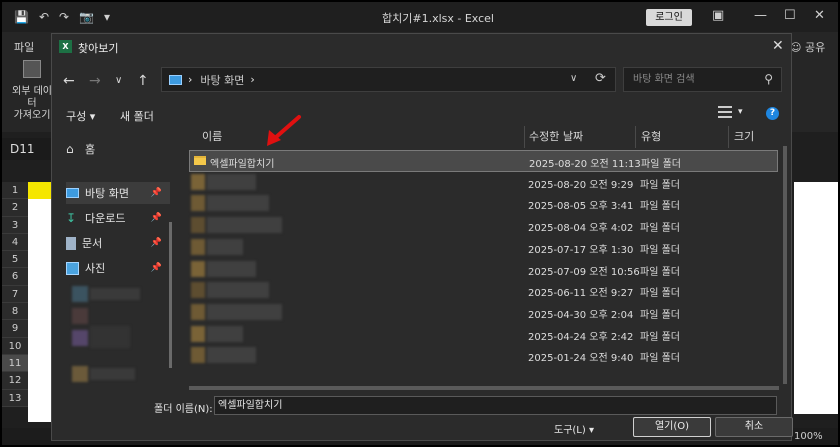  Describe the element at coordinates (15, 329) in the screenshot. I see `row-header: 9` at that location.